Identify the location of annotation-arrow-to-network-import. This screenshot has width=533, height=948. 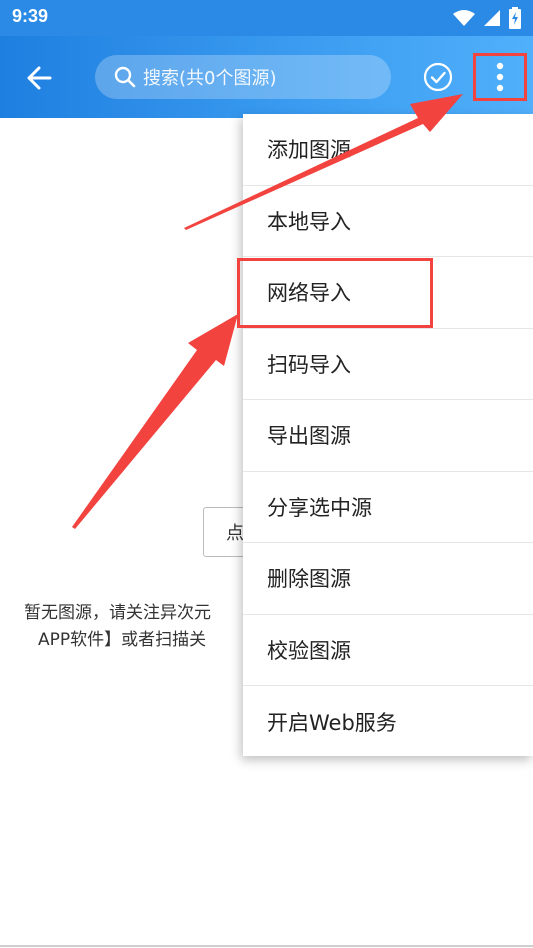
(155, 421).